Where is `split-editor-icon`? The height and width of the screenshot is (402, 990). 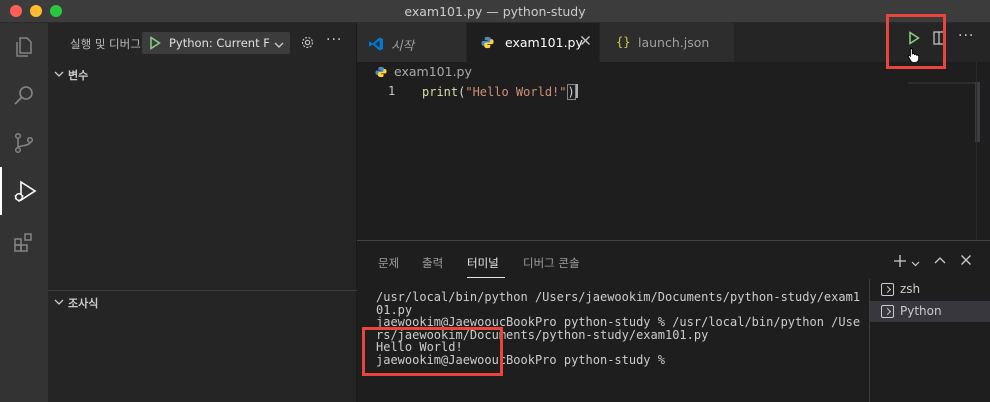
split-editor-icon is located at coordinates (939, 39).